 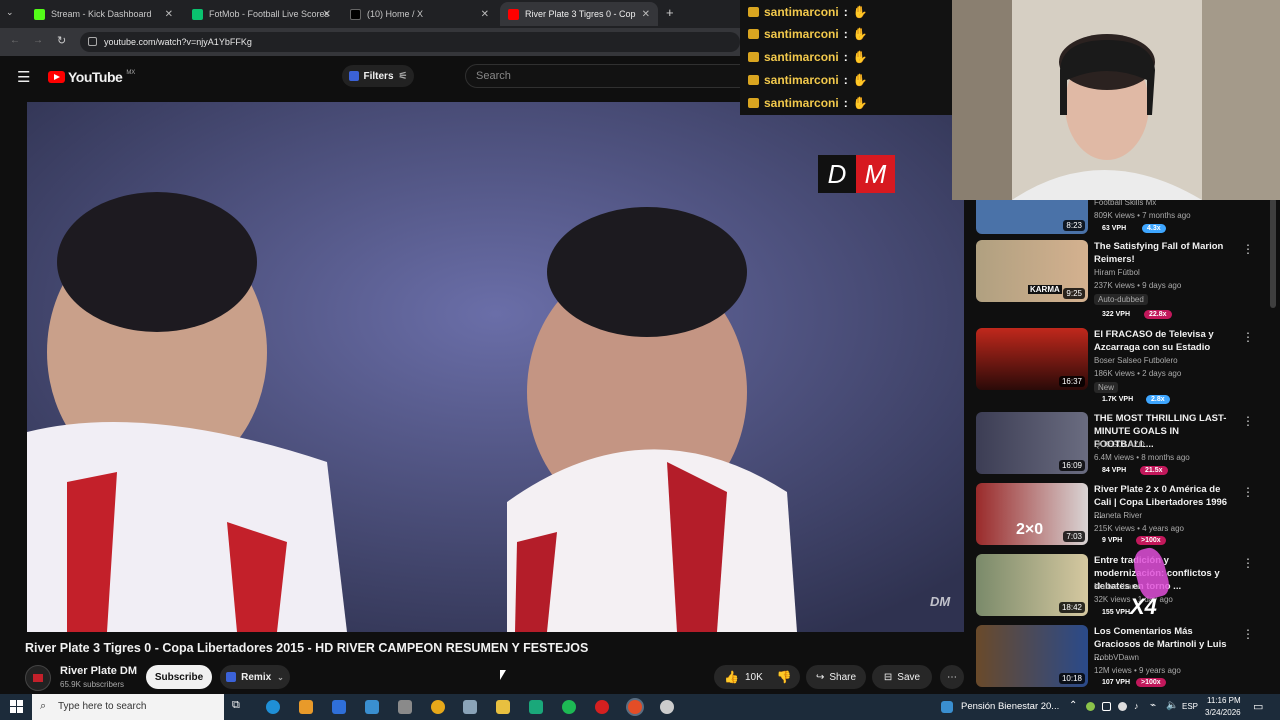 What do you see at coordinates (236, 705) in the screenshot?
I see `task-view-icon: ⧉` at bounding box center [236, 705].